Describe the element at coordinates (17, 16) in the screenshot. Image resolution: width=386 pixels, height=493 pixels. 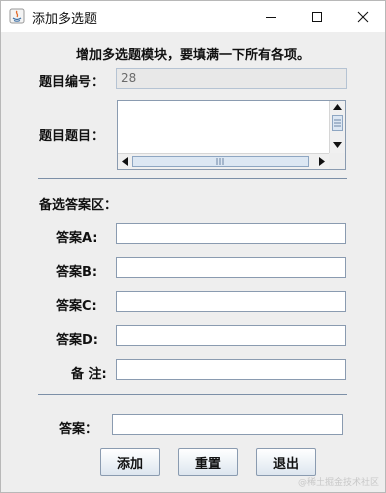
I see `java-app-icon` at that location.